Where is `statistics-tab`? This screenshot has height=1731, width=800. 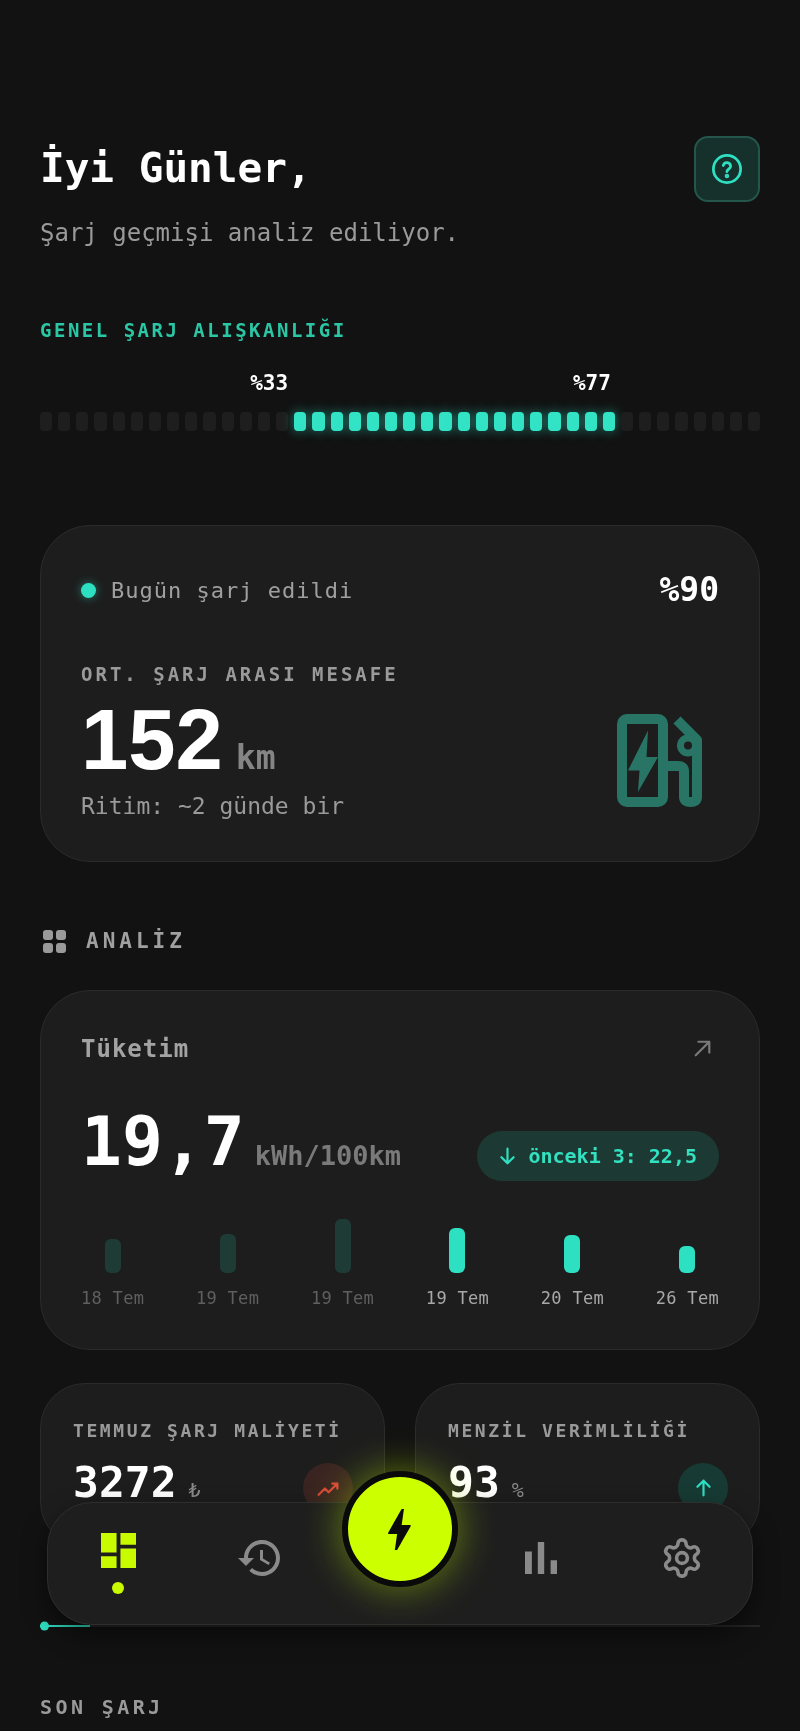 statistics-tab is located at coordinates (540, 1558).